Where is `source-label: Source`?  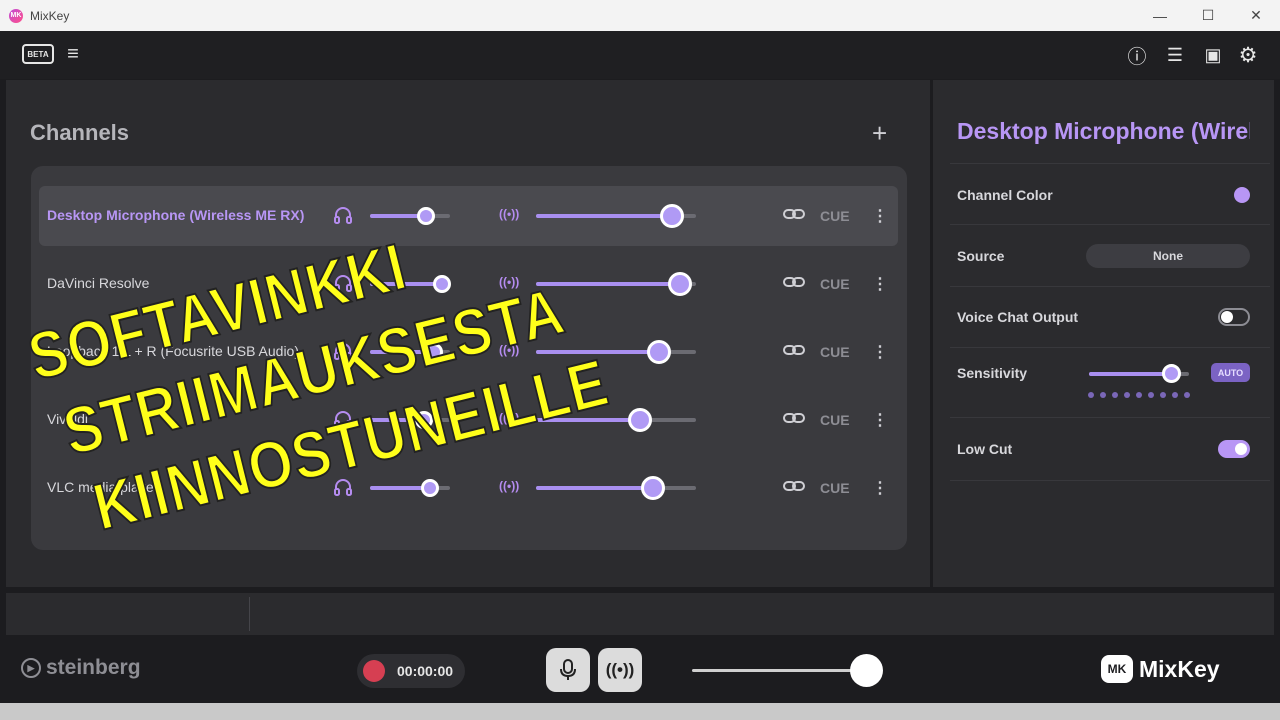 source-label: Source is located at coordinates (981, 256).